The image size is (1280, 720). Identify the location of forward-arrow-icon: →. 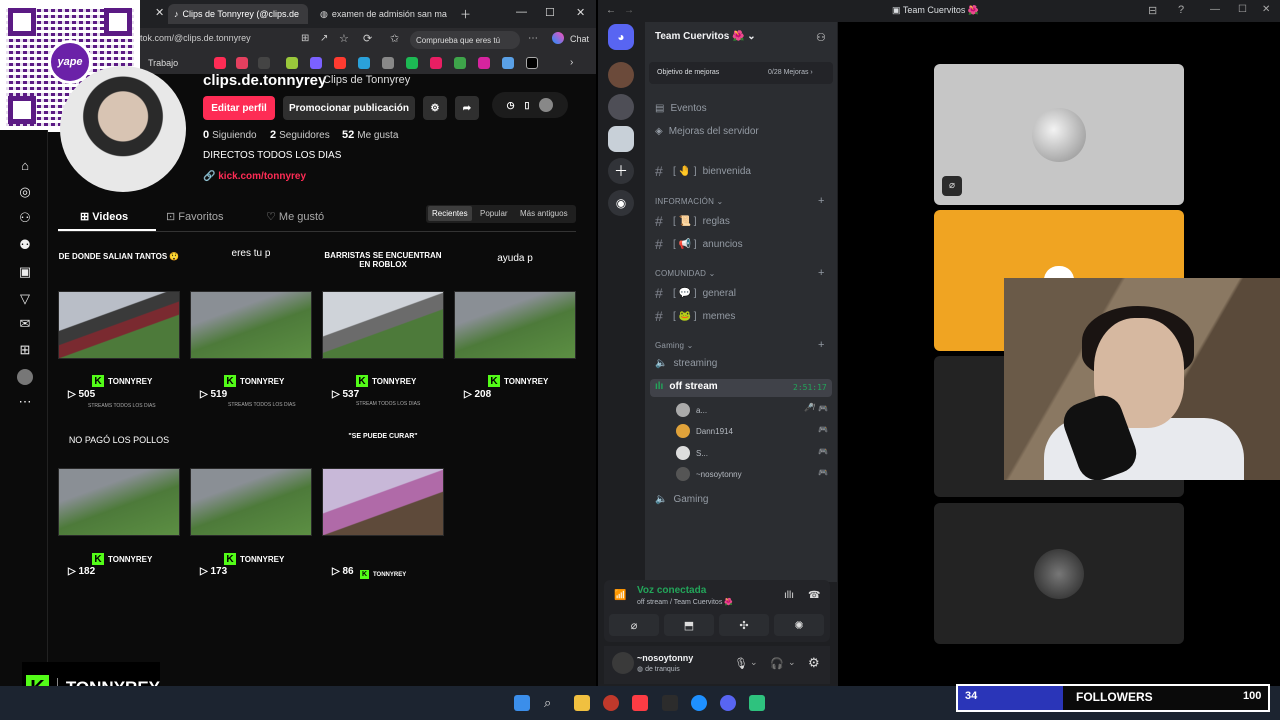
(629, 10).